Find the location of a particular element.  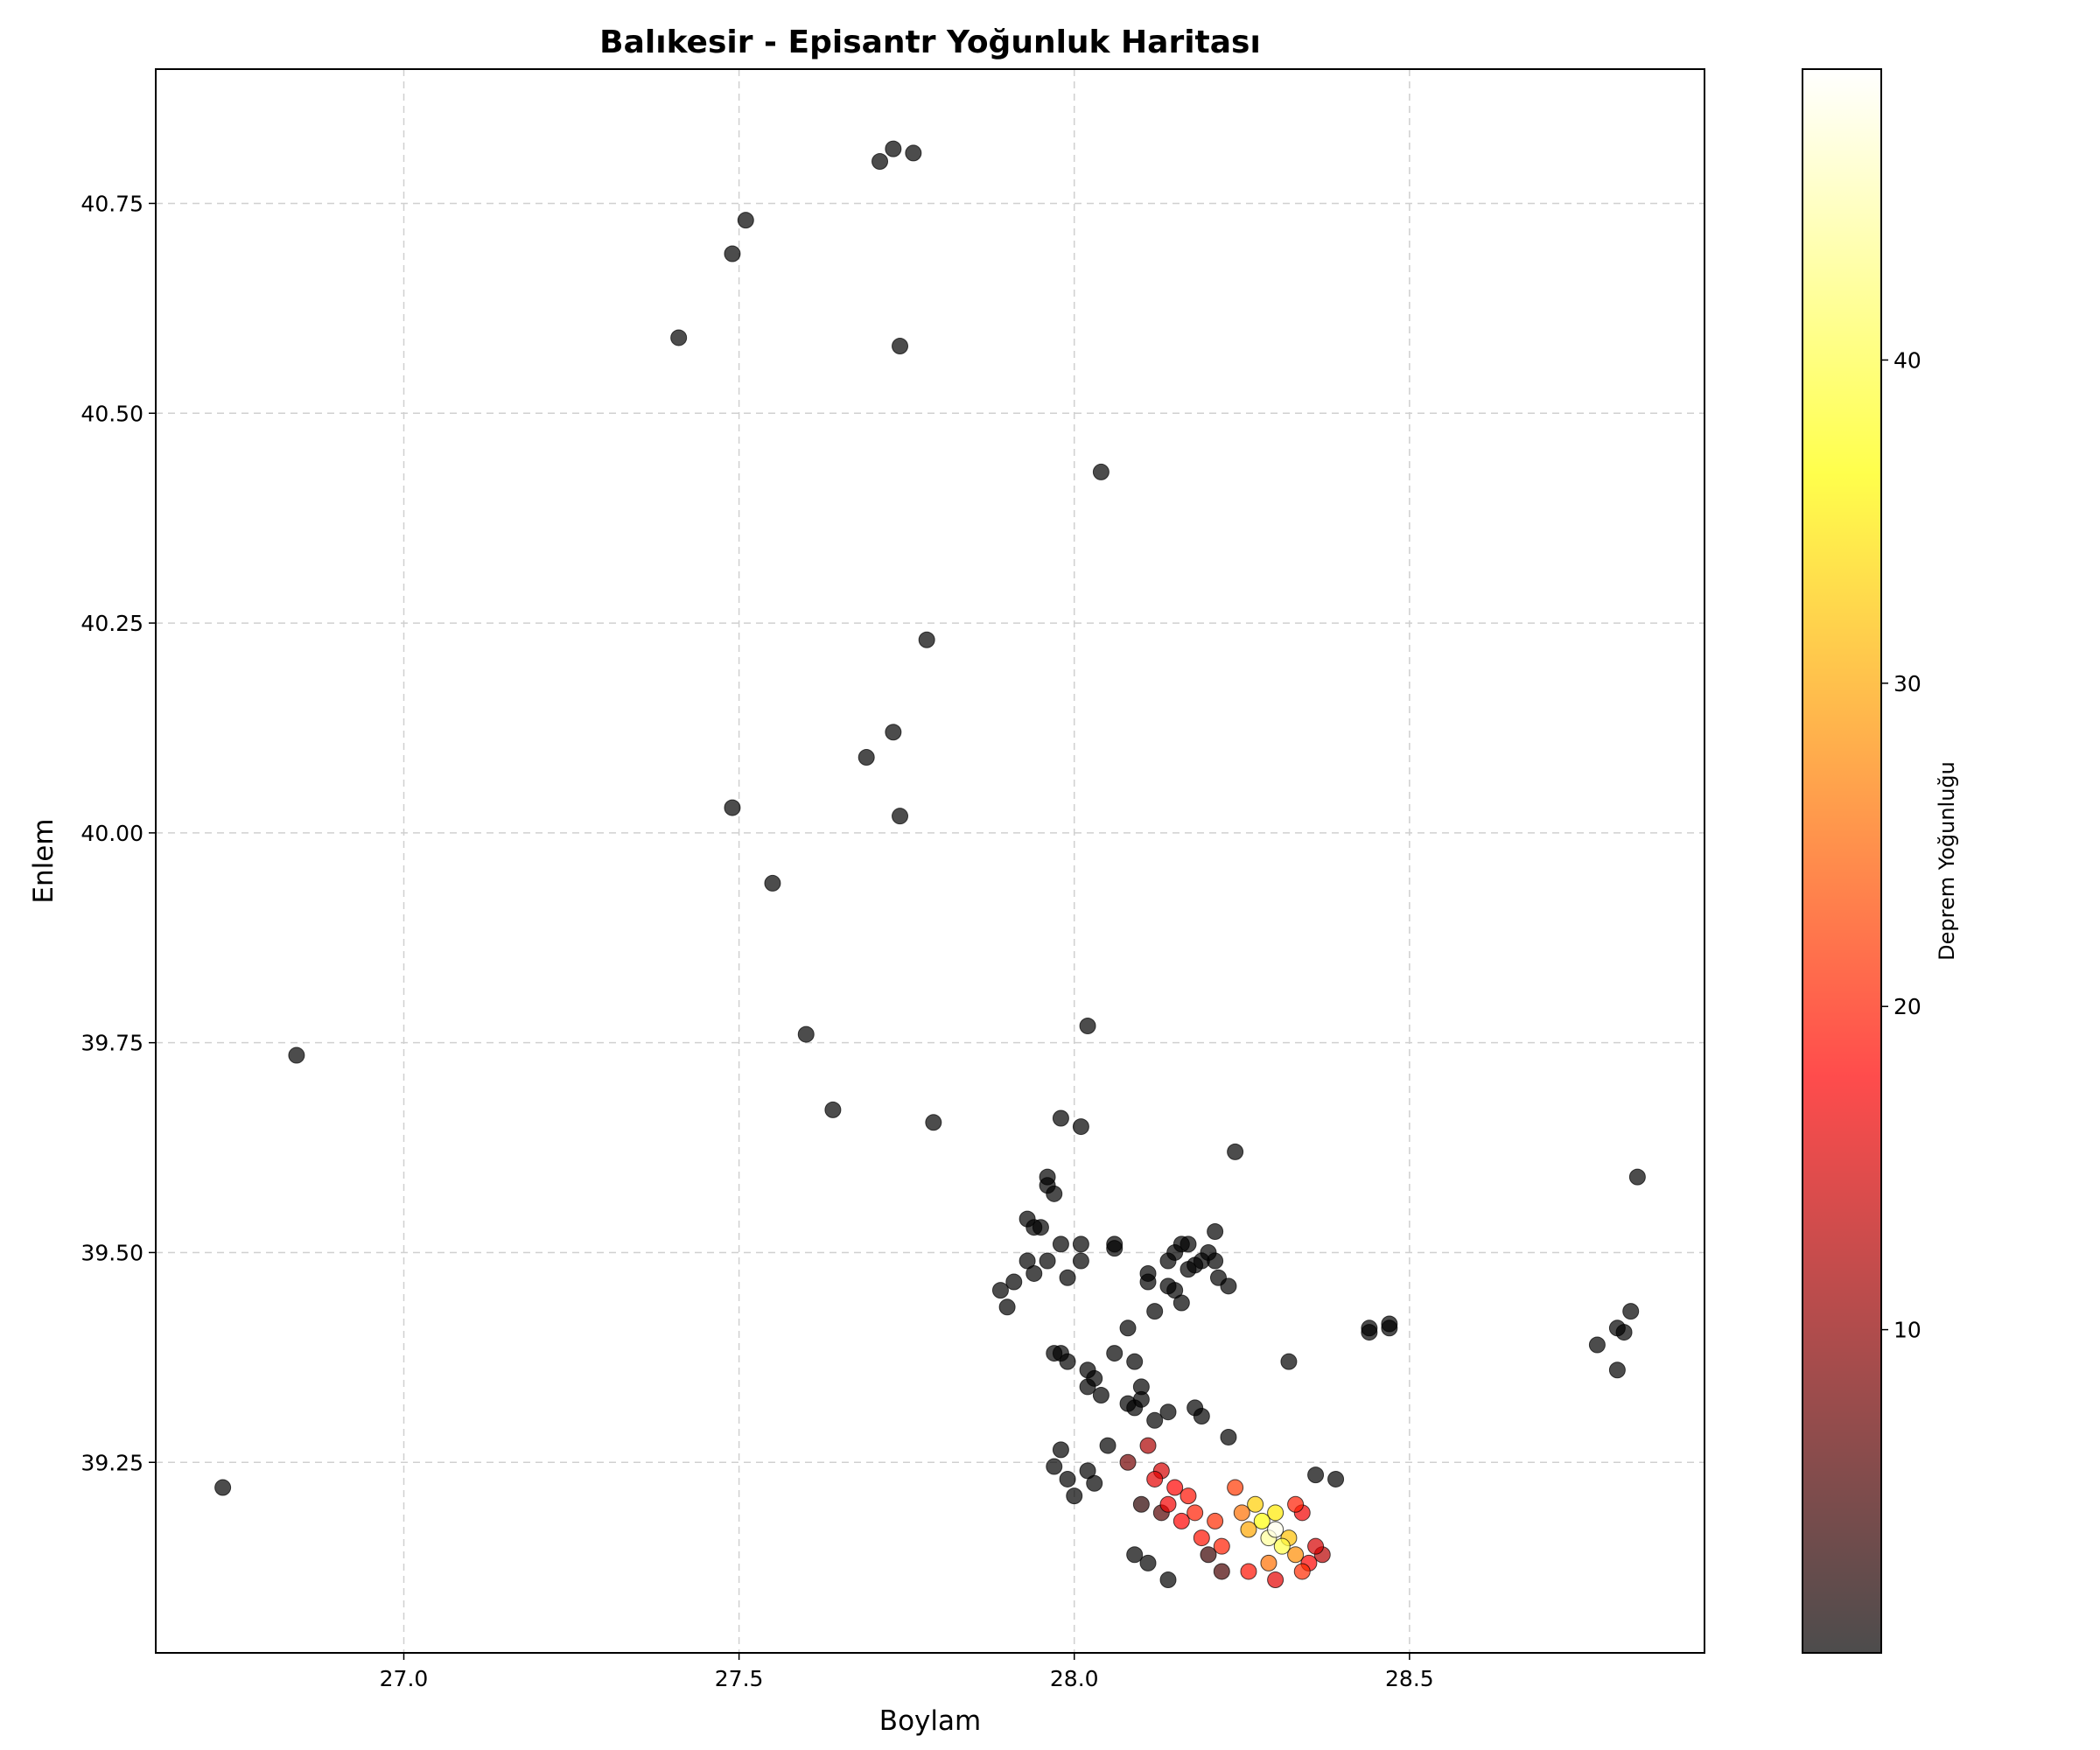

y-tick-label: 39.75 is located at coordinates (112, 1043).